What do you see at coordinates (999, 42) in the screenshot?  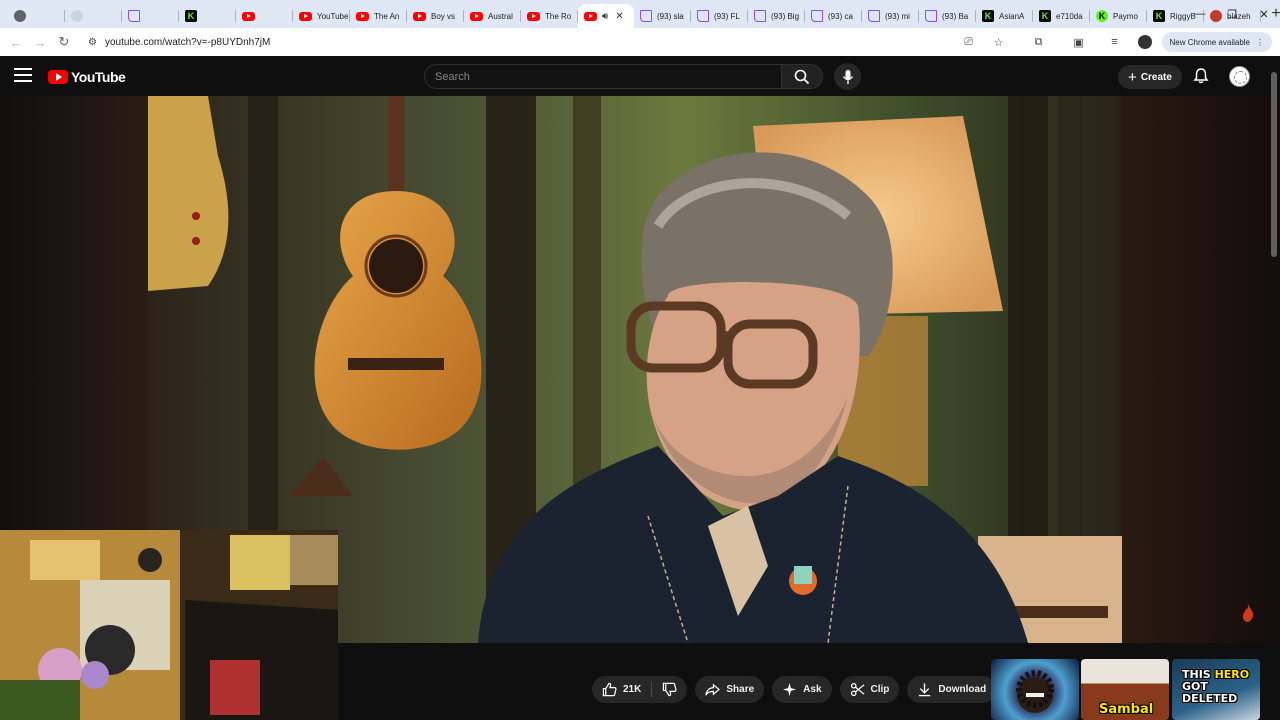 I see `bookmark-star-icon: ☆` at bounding box center [999, 42].